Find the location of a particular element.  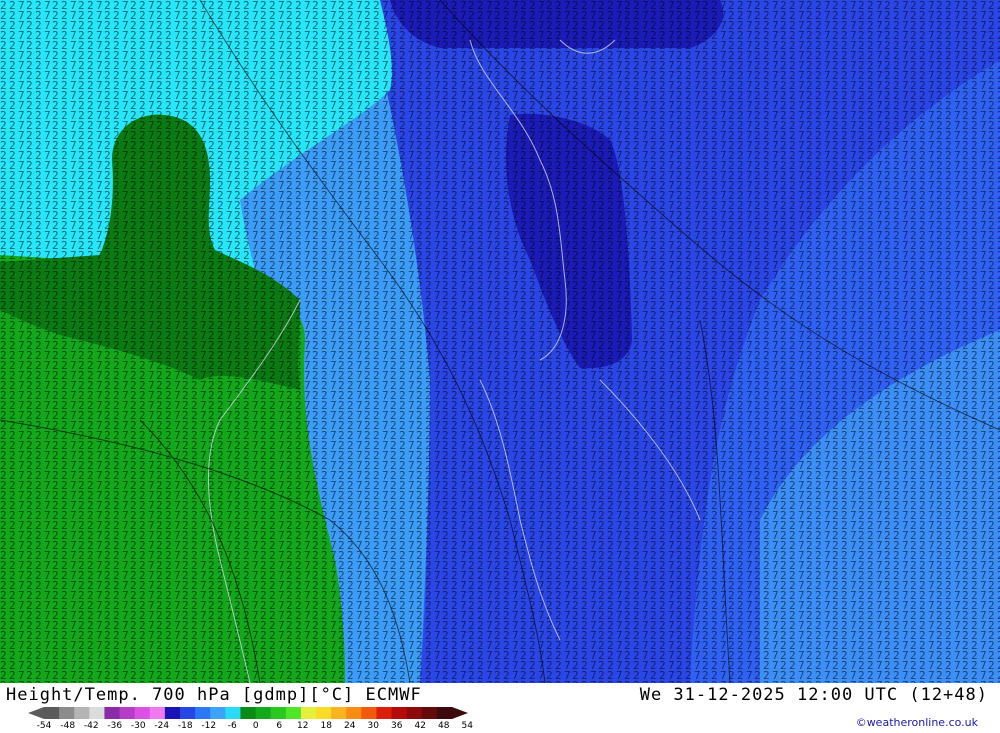

scale-tick-label: -54 is located at coordinates (44, 726).